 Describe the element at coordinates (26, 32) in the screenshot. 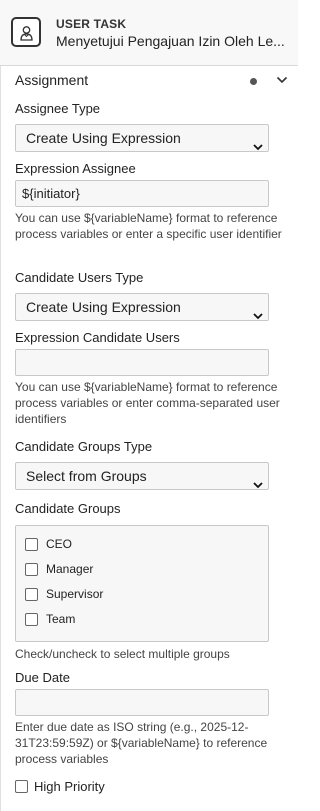

I see `user-task-icon` at that location.